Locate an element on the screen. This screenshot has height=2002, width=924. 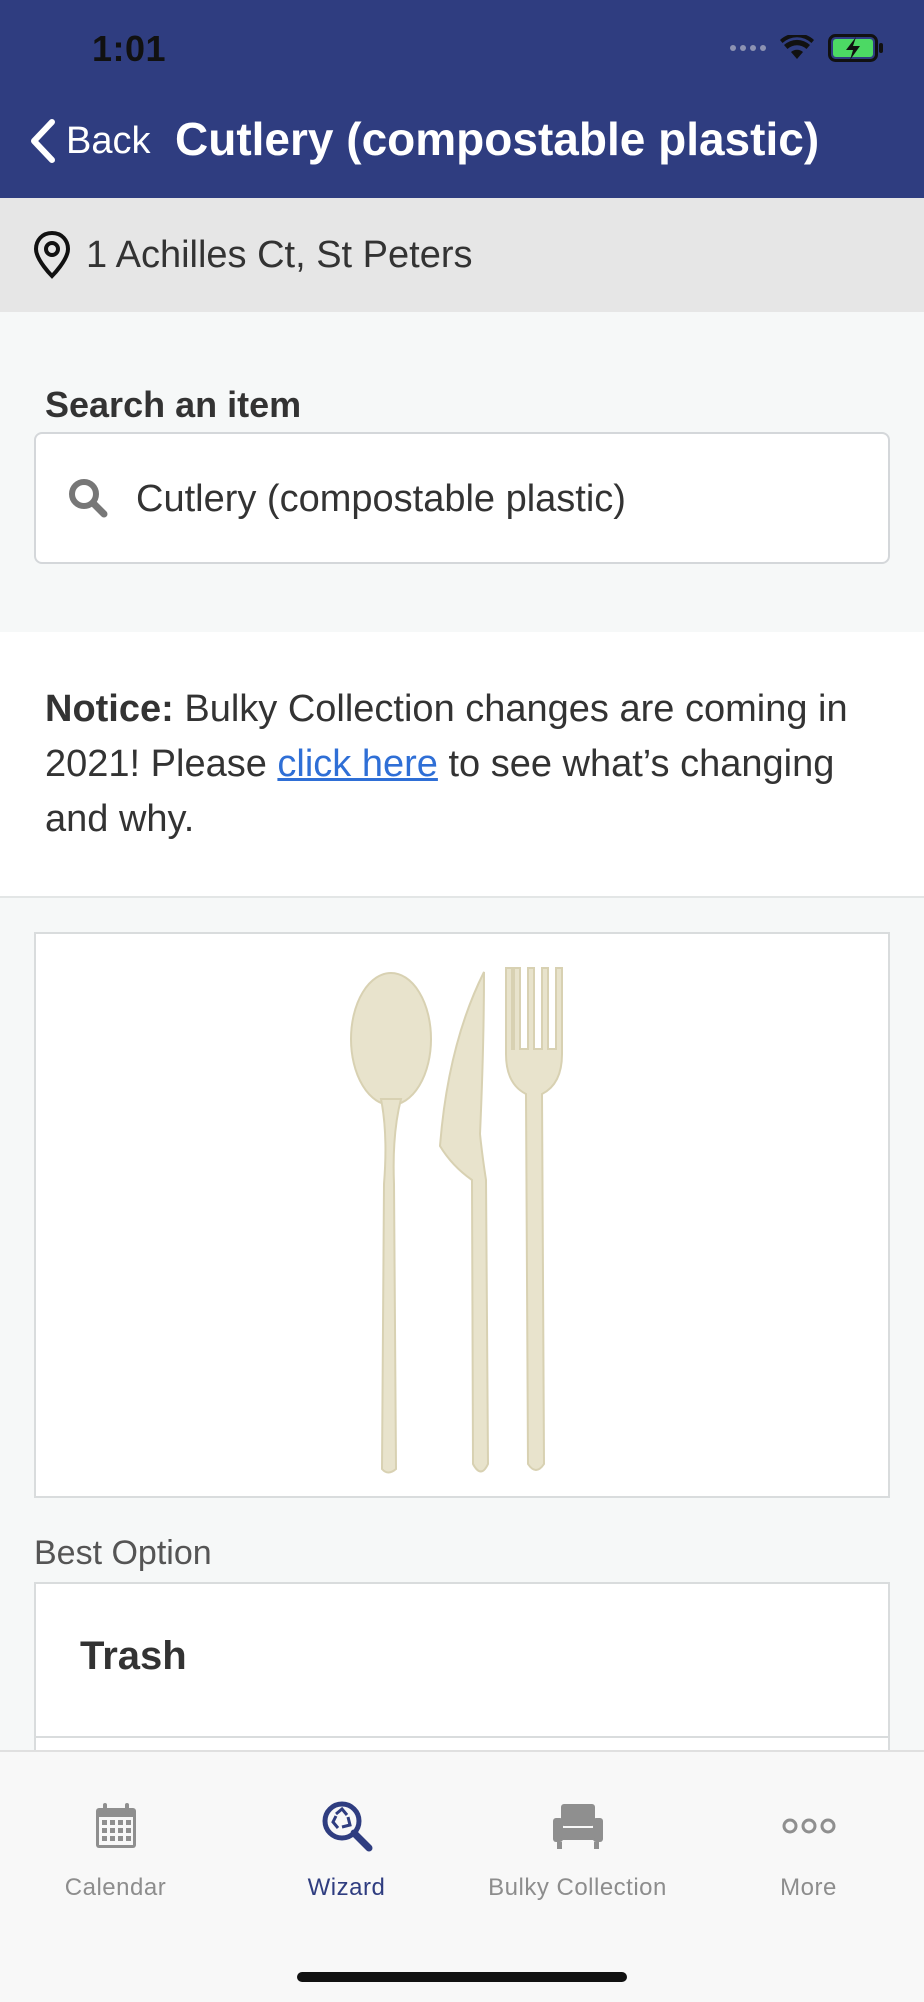
search-input: Cutlery (compostable plastic) is located at coordinates (462, 498).